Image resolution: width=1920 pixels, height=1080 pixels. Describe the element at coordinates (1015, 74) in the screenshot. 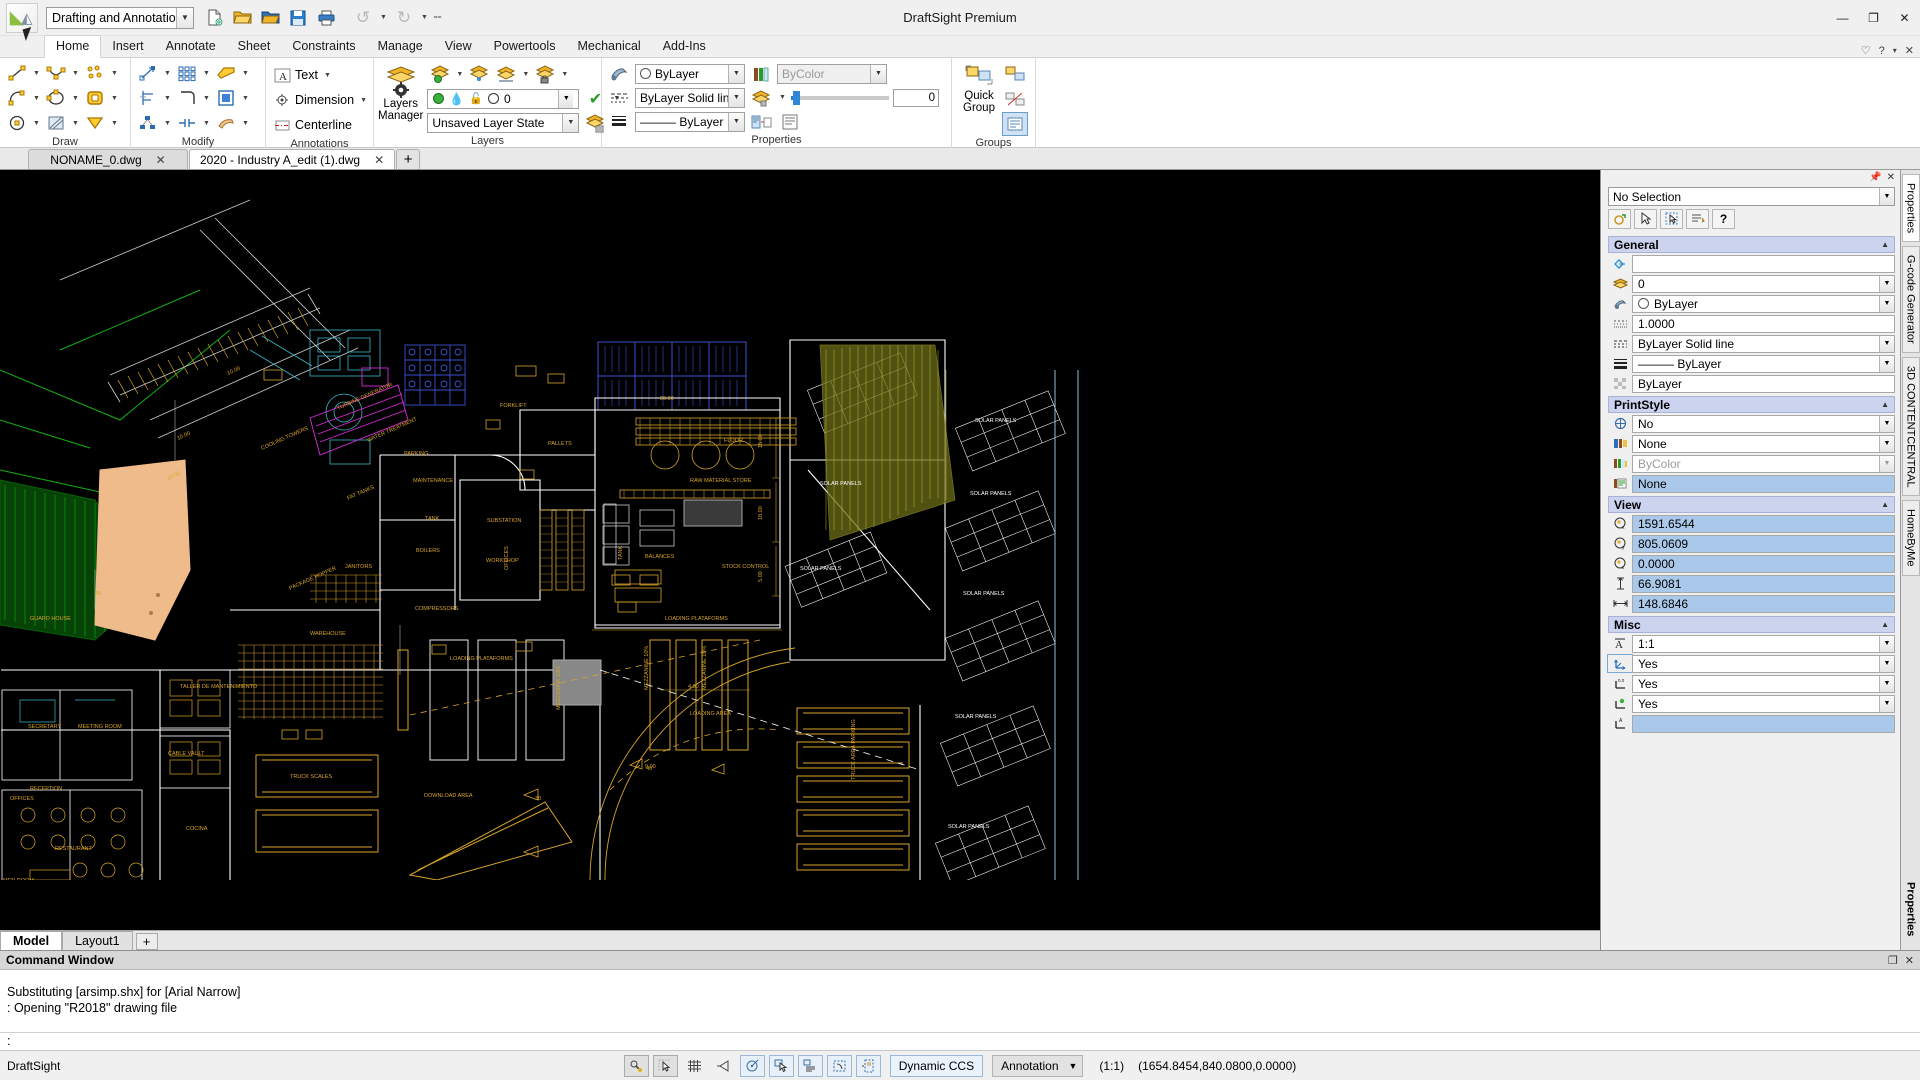

I see `group-manager-icon` at that location.